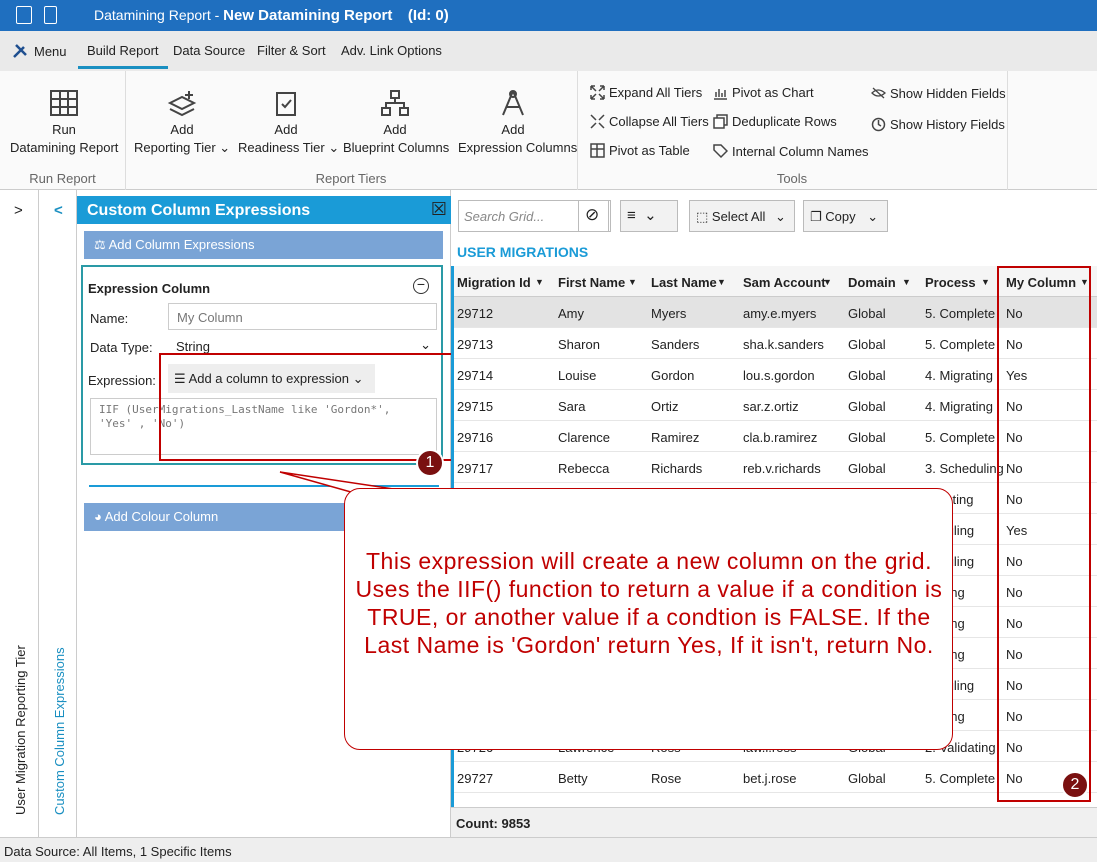  I want to click on deduplicate-rows-button: Deduplicate Rows, so click(775, 121).